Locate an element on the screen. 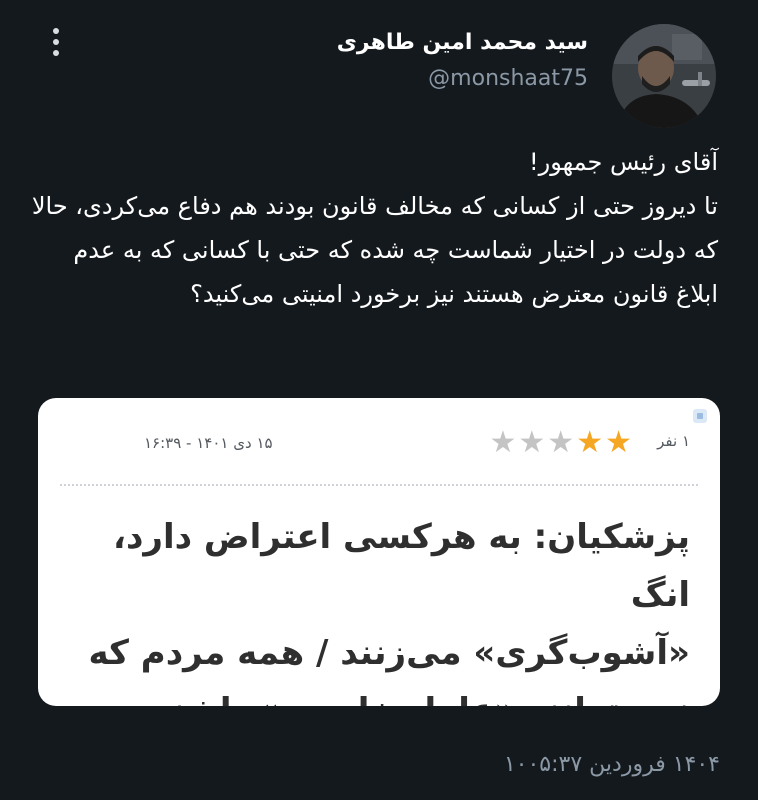 The image size is (758, 800). tweet-timestamp: ۱۴۰۴ فروردین ۱۰۰۵:۳۷ is located at coordinates (612, 764).